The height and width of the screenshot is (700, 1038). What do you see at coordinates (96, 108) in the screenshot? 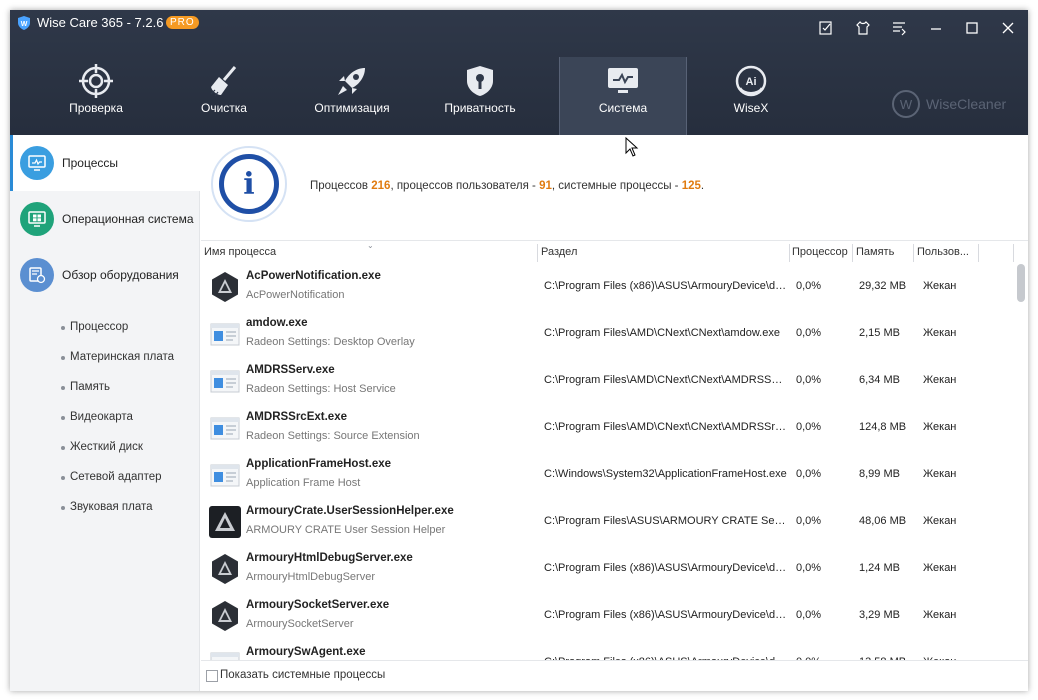
I see `tab-label: Проверка` at bounding box center [96, 108].